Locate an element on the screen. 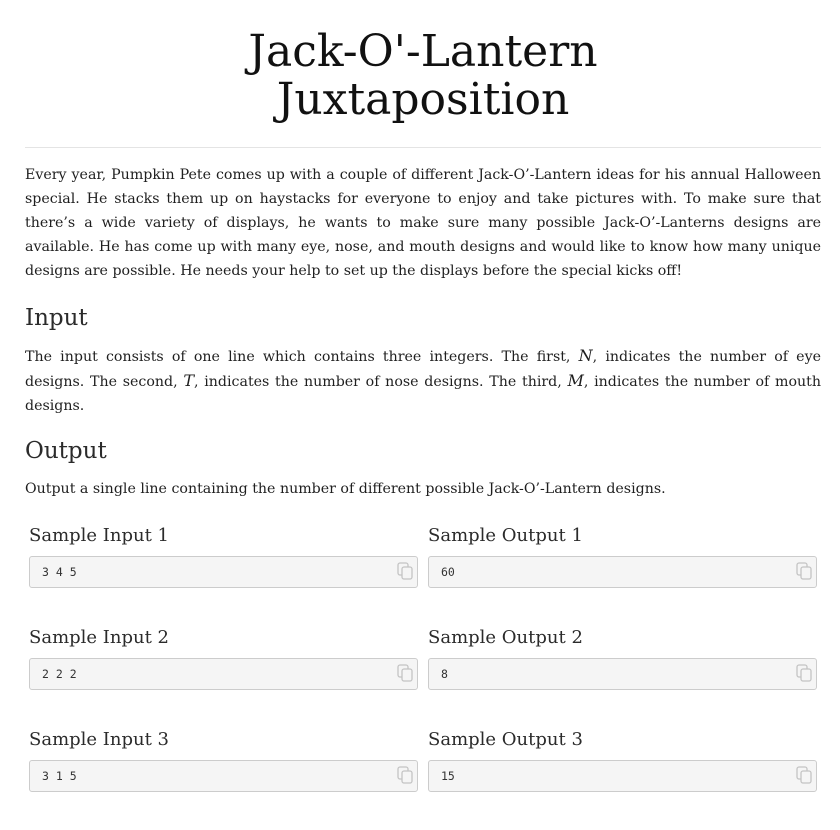 This screenshot has width=840, height=830. sample-input-box: 3 1 5 is located at coordinates (223, 776).